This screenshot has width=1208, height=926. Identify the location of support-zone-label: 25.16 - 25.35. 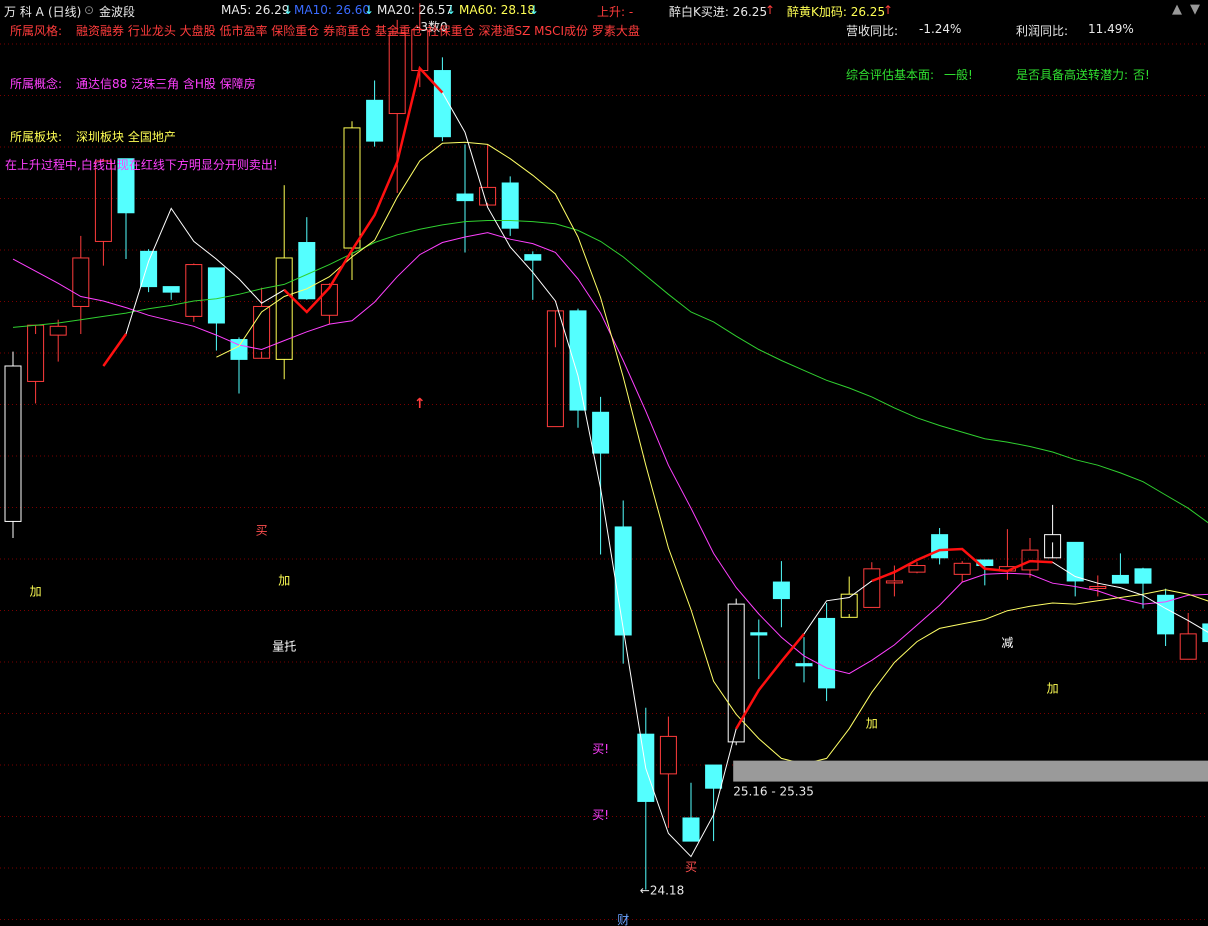
(773, 792).